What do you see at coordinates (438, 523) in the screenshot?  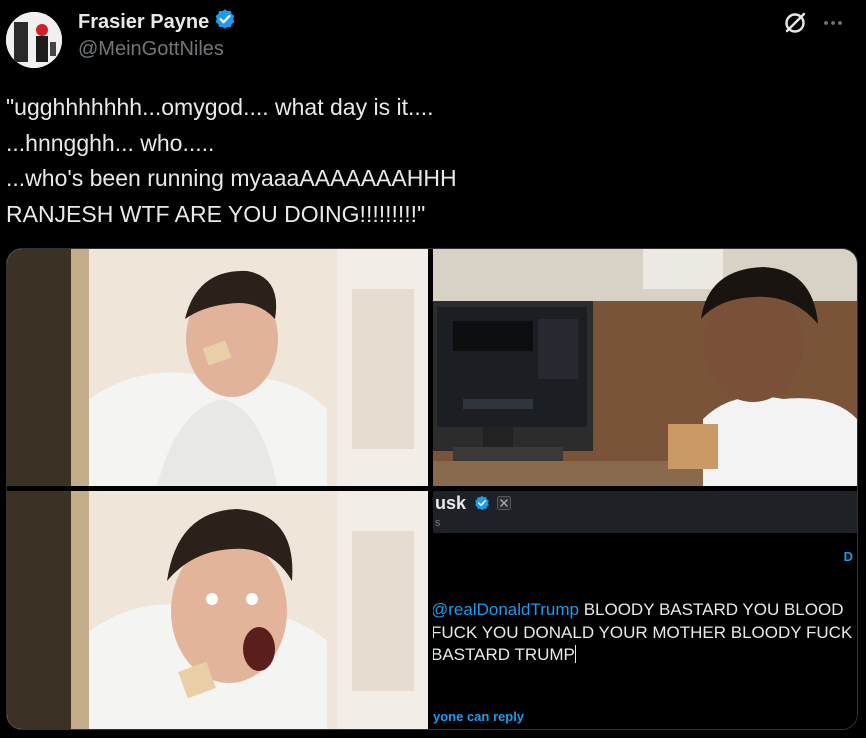 I see `profile-sub: s` at bounding box center [438, 523].